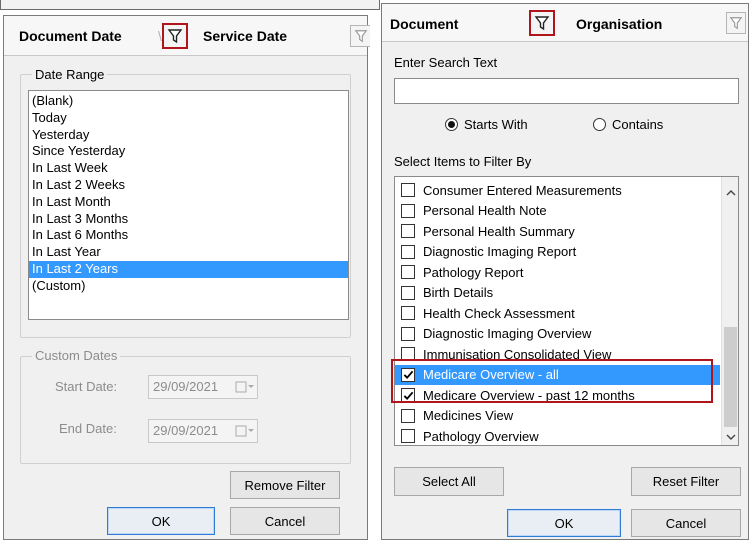 Image resolution: width=750 pixels, height=540 pixels. Describe the element at coordinates (485, 211) in the screenshot. I see `filter-item-label: Personal Health Note` at that location.